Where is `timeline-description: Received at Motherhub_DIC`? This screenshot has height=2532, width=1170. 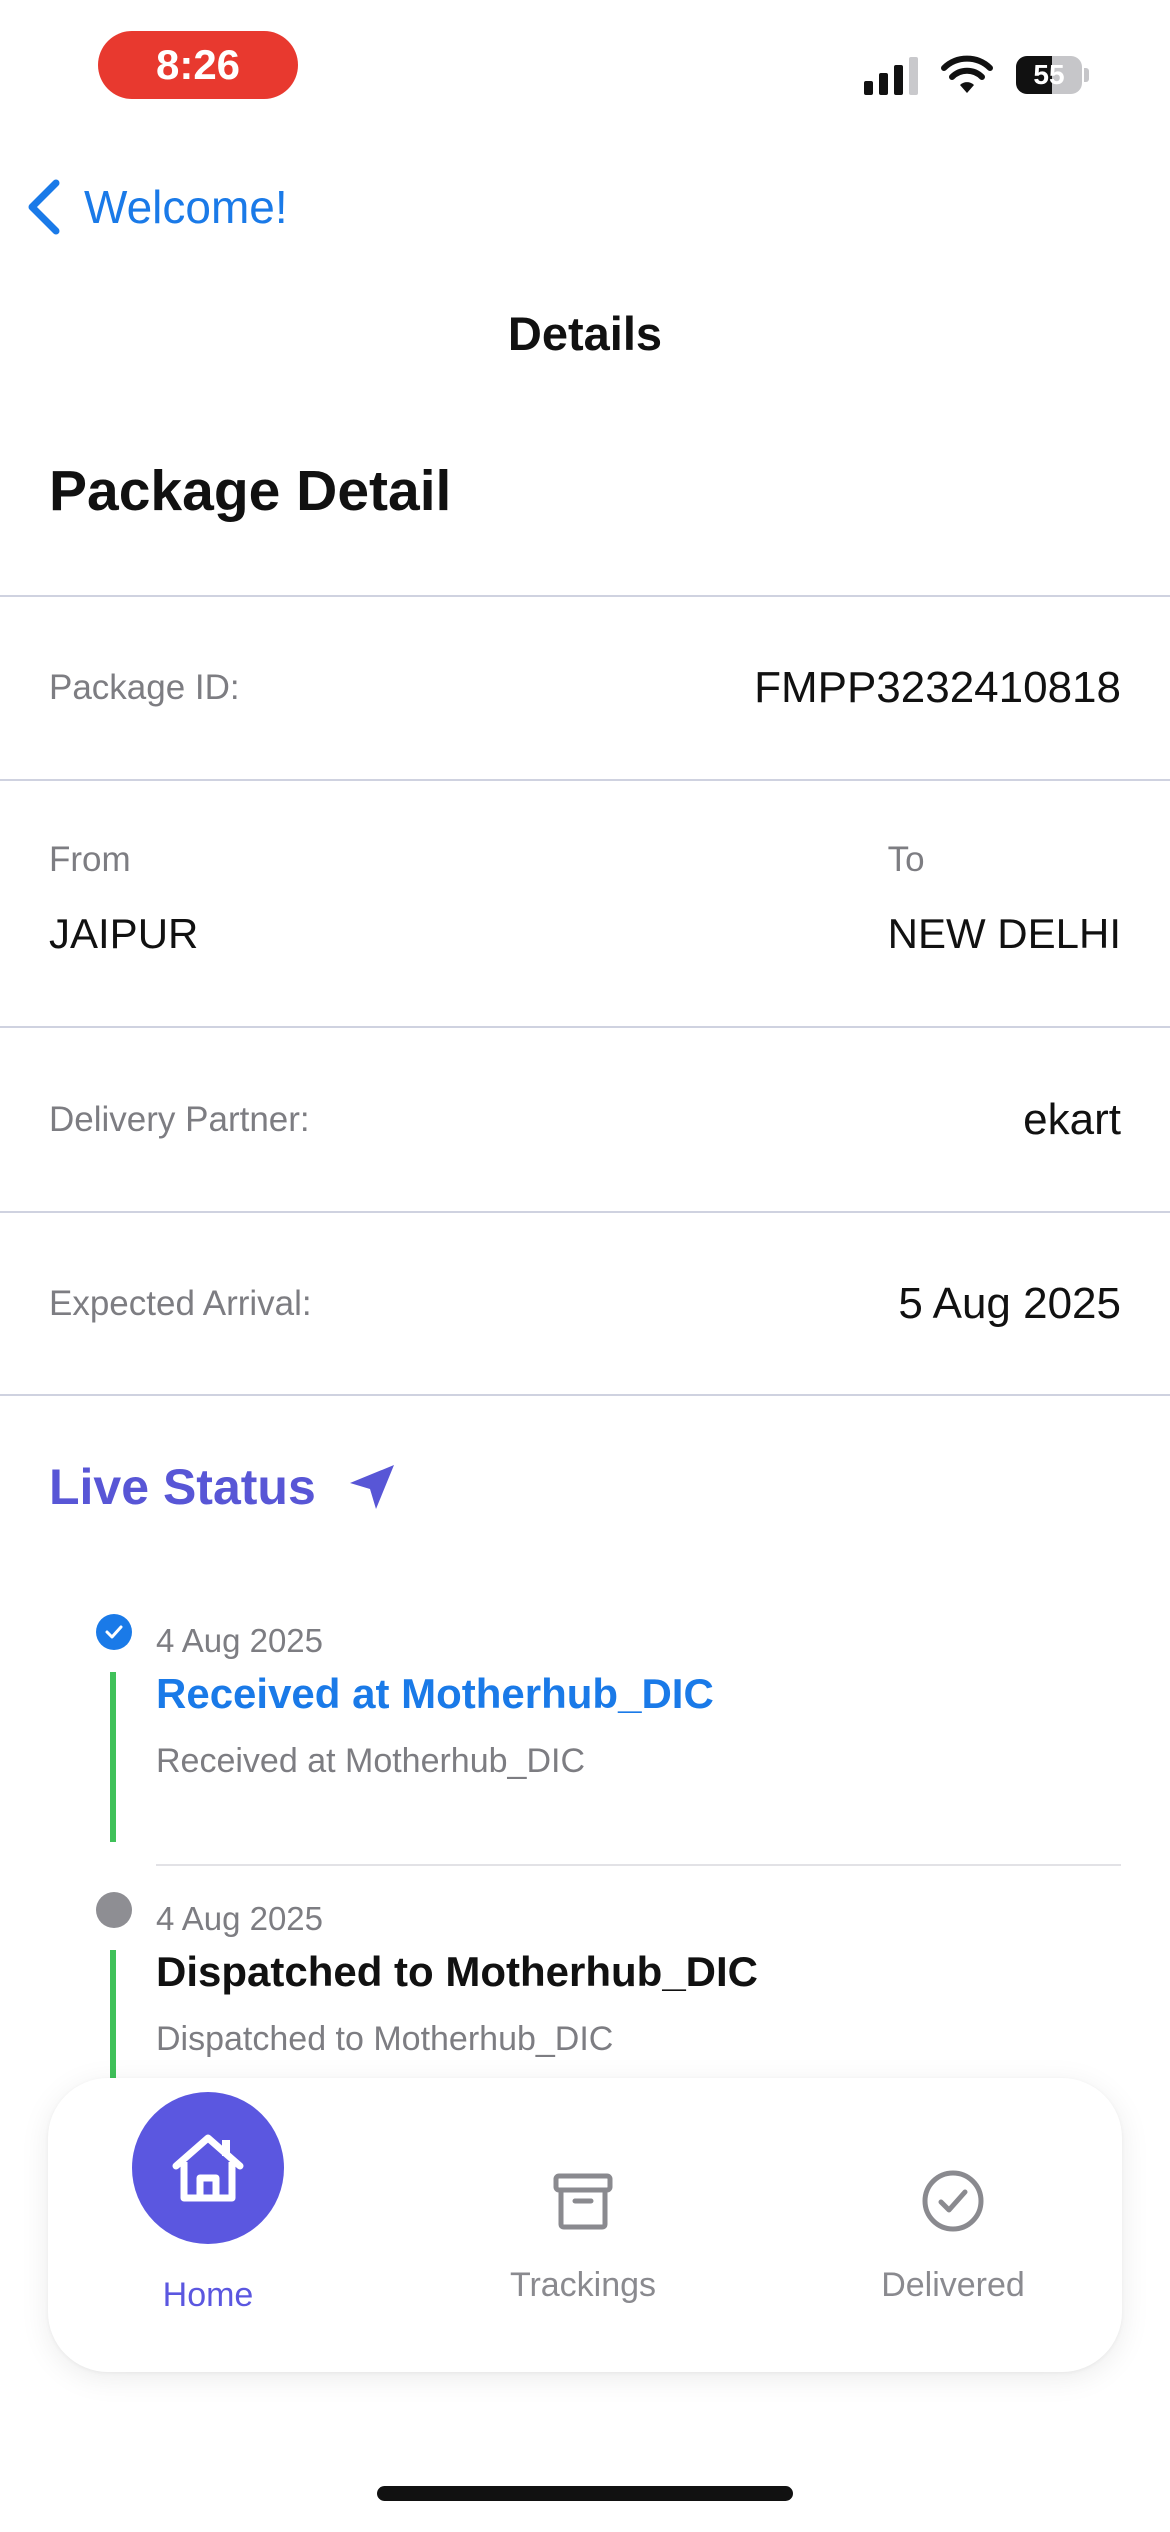
timeline-description: Received at Motherhub_DIC is located at coordinates (371, 1761).